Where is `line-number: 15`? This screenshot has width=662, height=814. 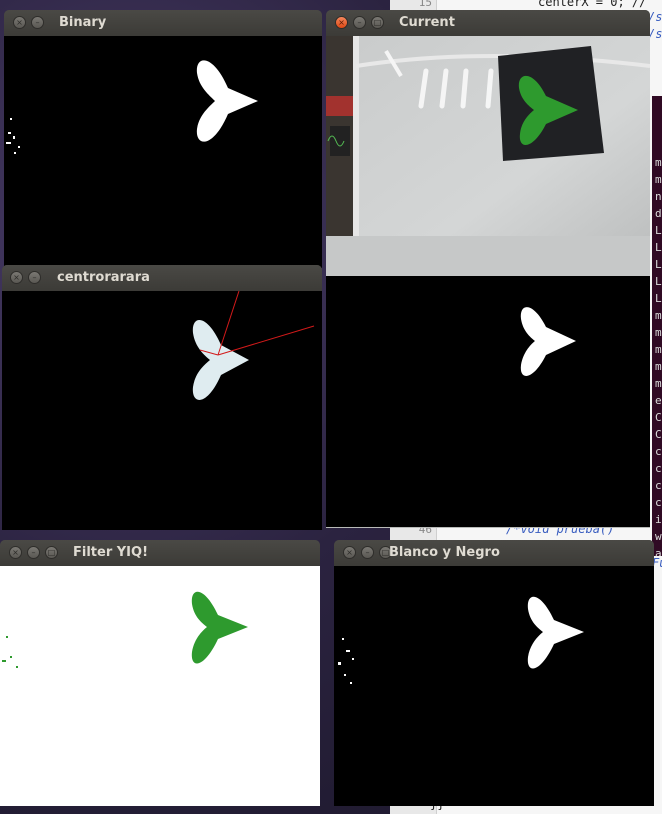 line-number: 15 is located at coordinates (425, 4).